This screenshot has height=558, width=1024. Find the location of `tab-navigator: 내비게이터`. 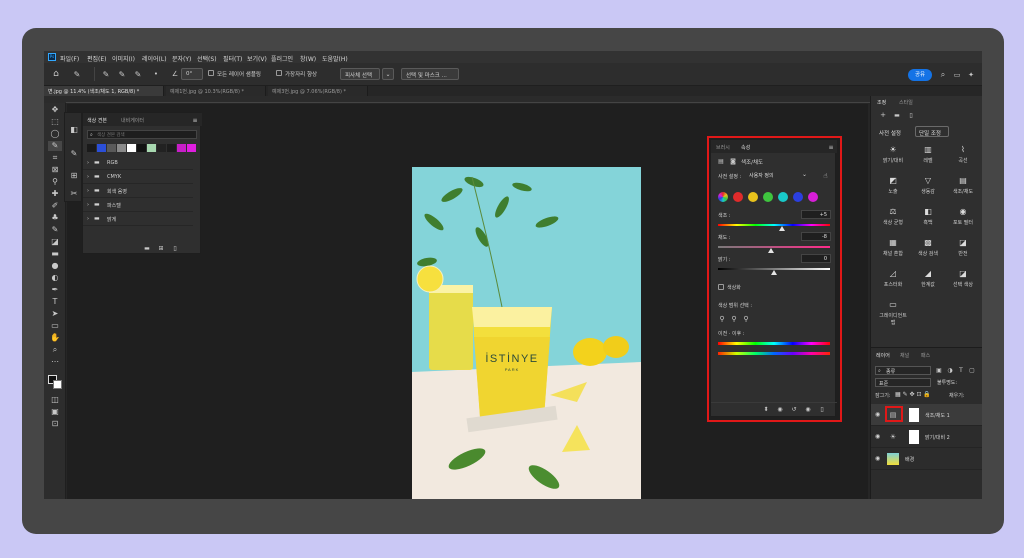

tab-navigator: 내비게이터 is located at coordinates (132, 120).